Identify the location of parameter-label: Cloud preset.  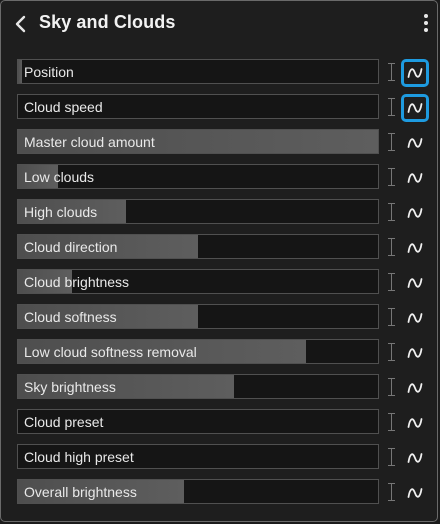
(64, 422).